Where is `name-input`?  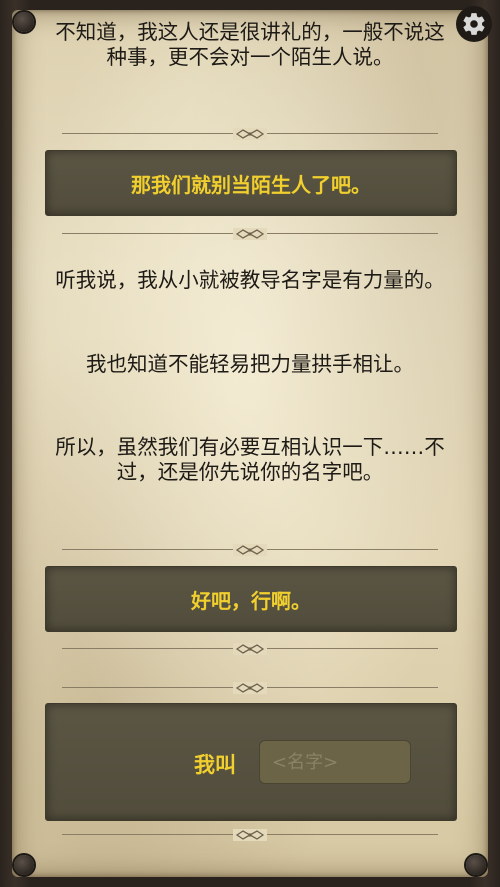
name-input is located at coordinates (335, 762).